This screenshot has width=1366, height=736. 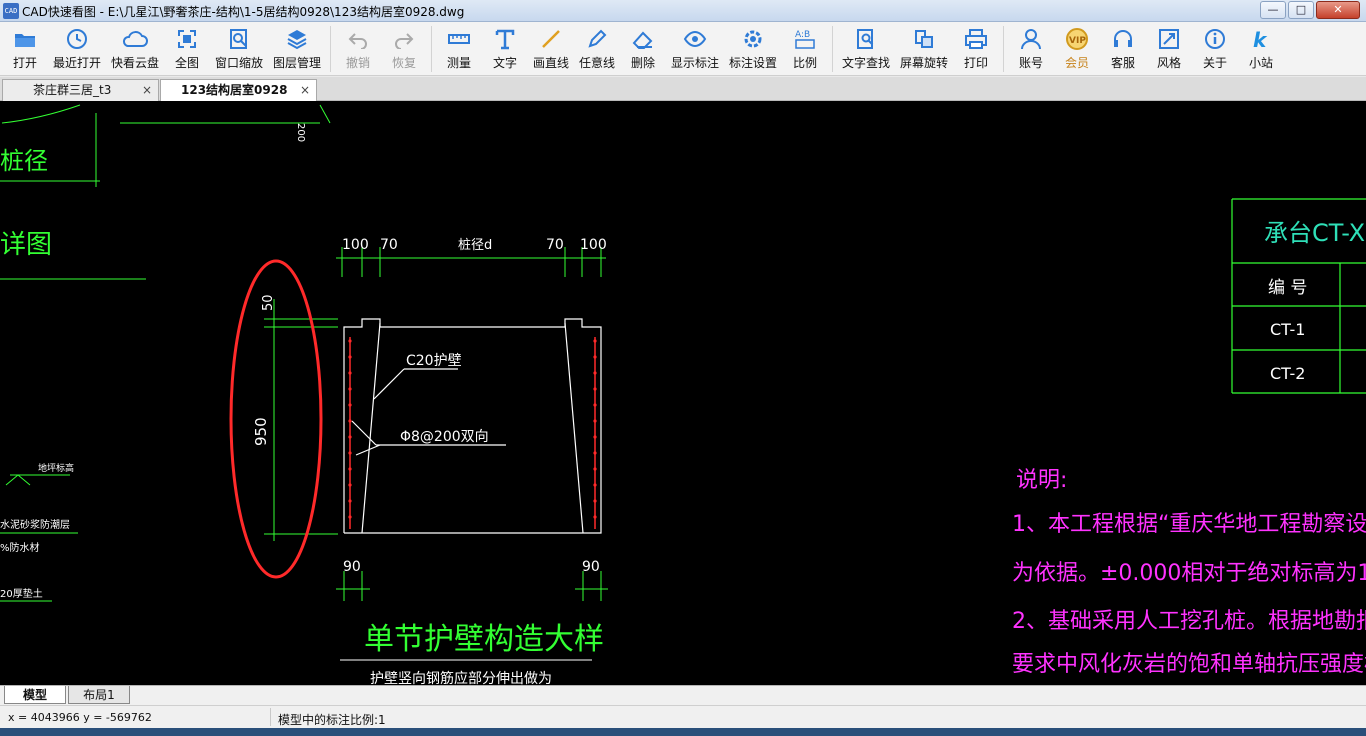 I want to click on undo-button: 撤销, so click(x=358, y=48).